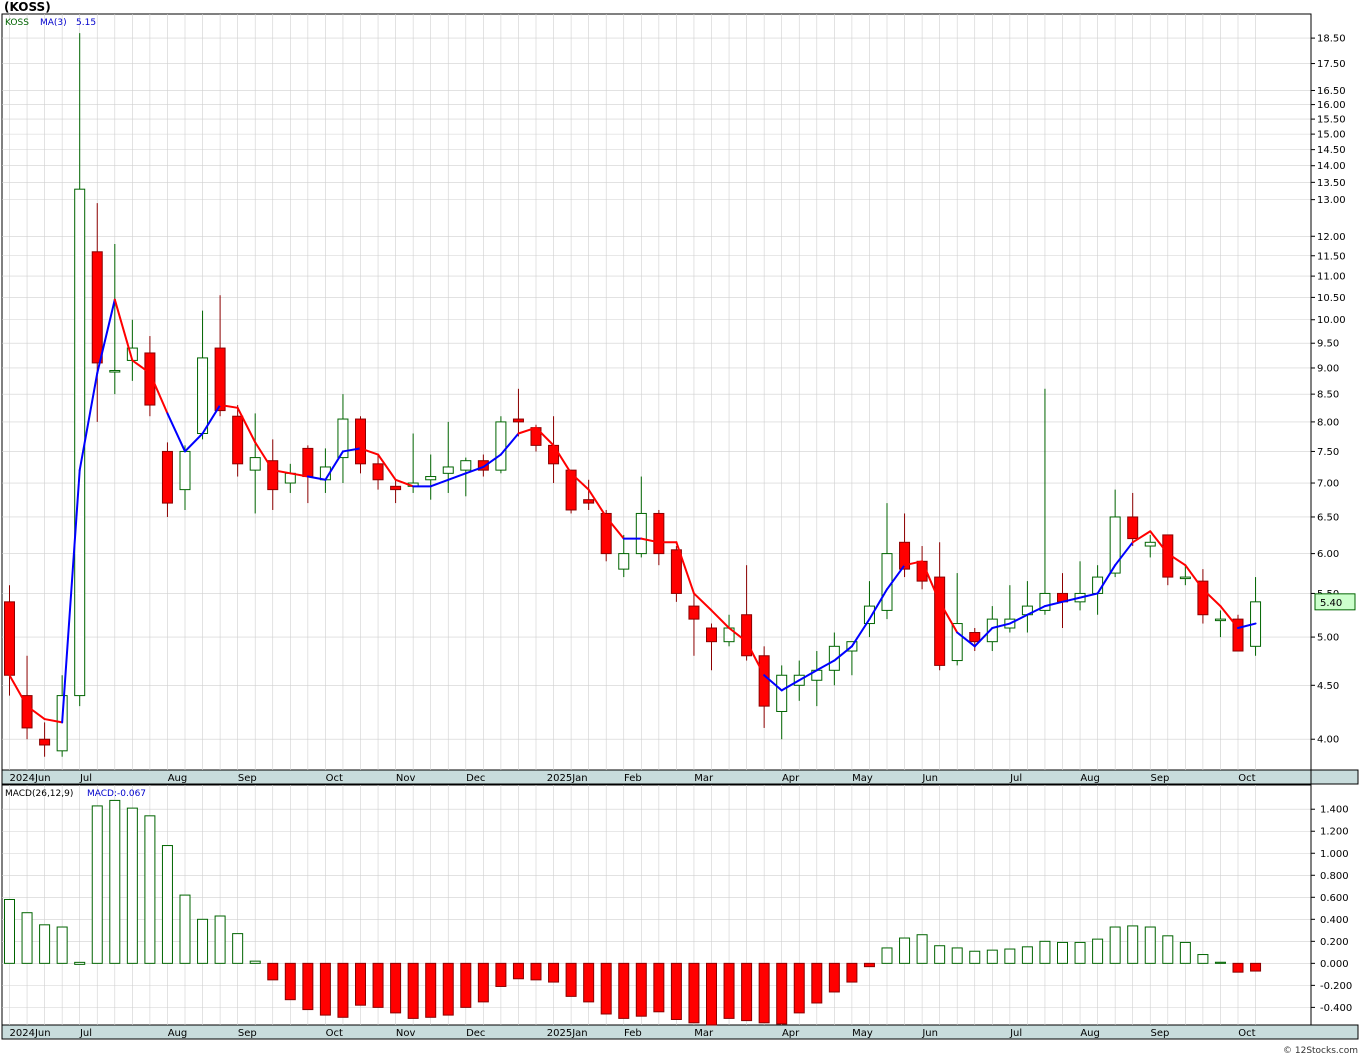 This screenshot has width=1360, height=1056. I want to click on y-tick-label: 15.50, so click(1331, 120).